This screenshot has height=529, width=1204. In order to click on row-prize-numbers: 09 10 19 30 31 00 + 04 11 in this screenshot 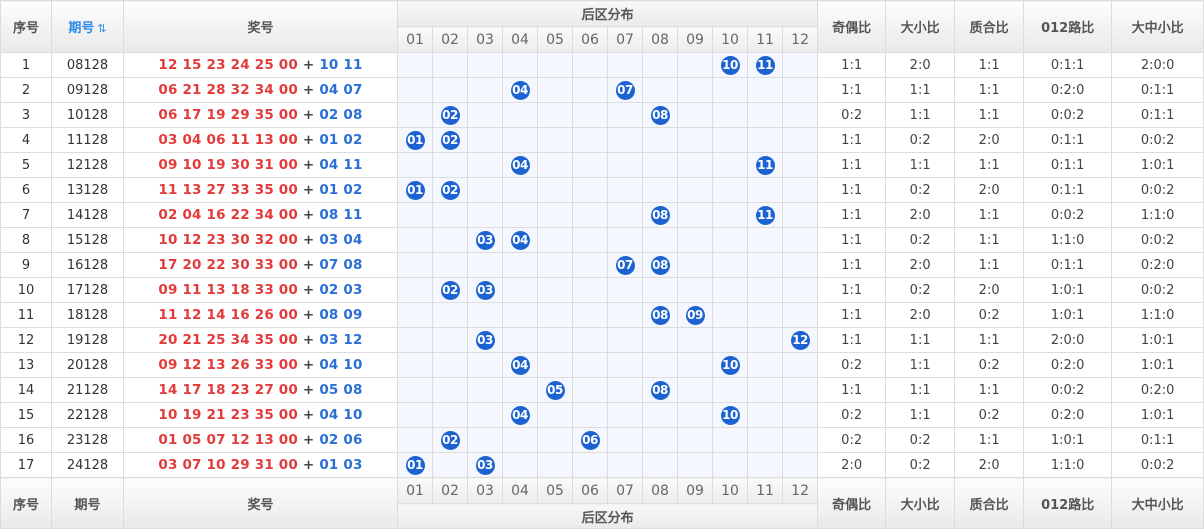, I will do `click(260, 165)`.